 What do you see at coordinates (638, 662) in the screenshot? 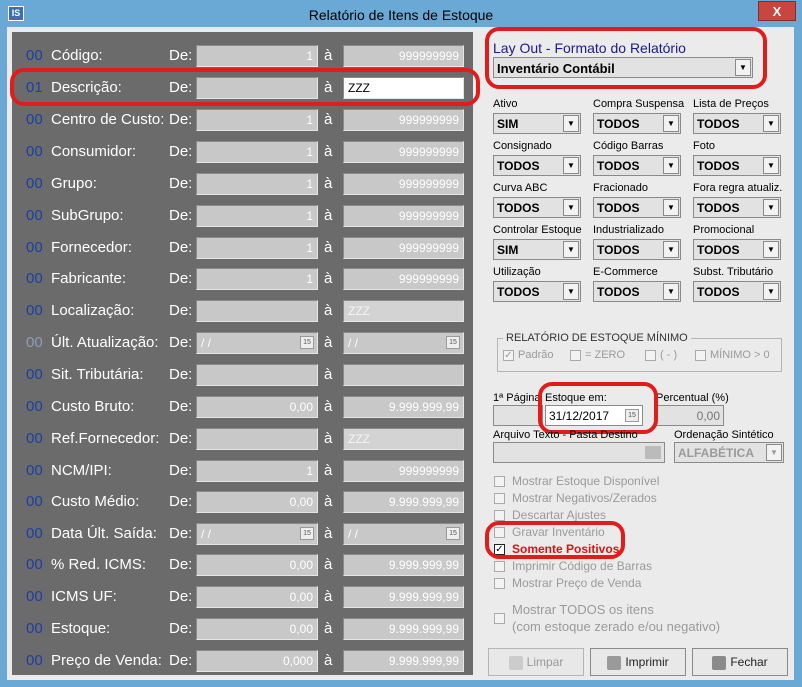
I see `imprimir-button: Imprimir` at bounding box center [638, 662].